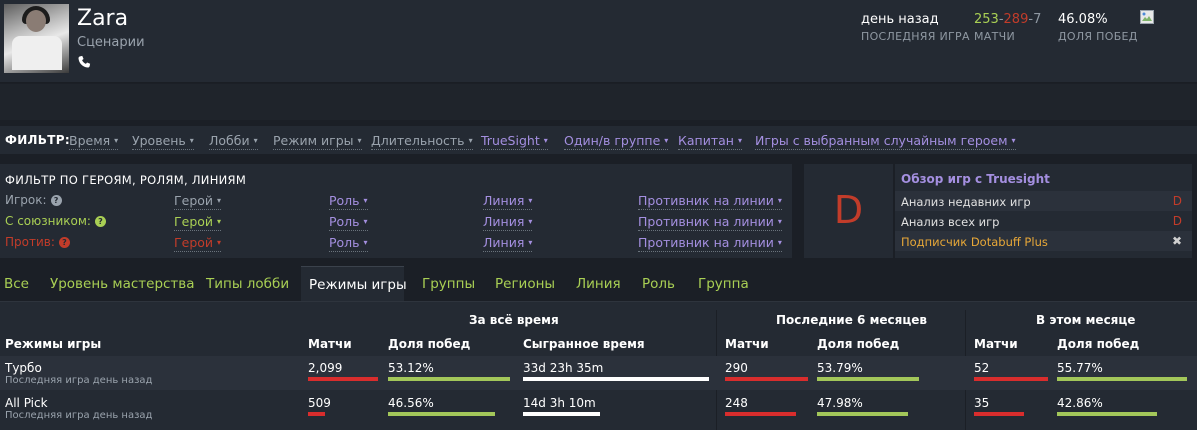 The height and width of the screenshot is (430, 1197). I want to click on against-opponent-dropdown: Противник на линии ▾, so click(710, 243).